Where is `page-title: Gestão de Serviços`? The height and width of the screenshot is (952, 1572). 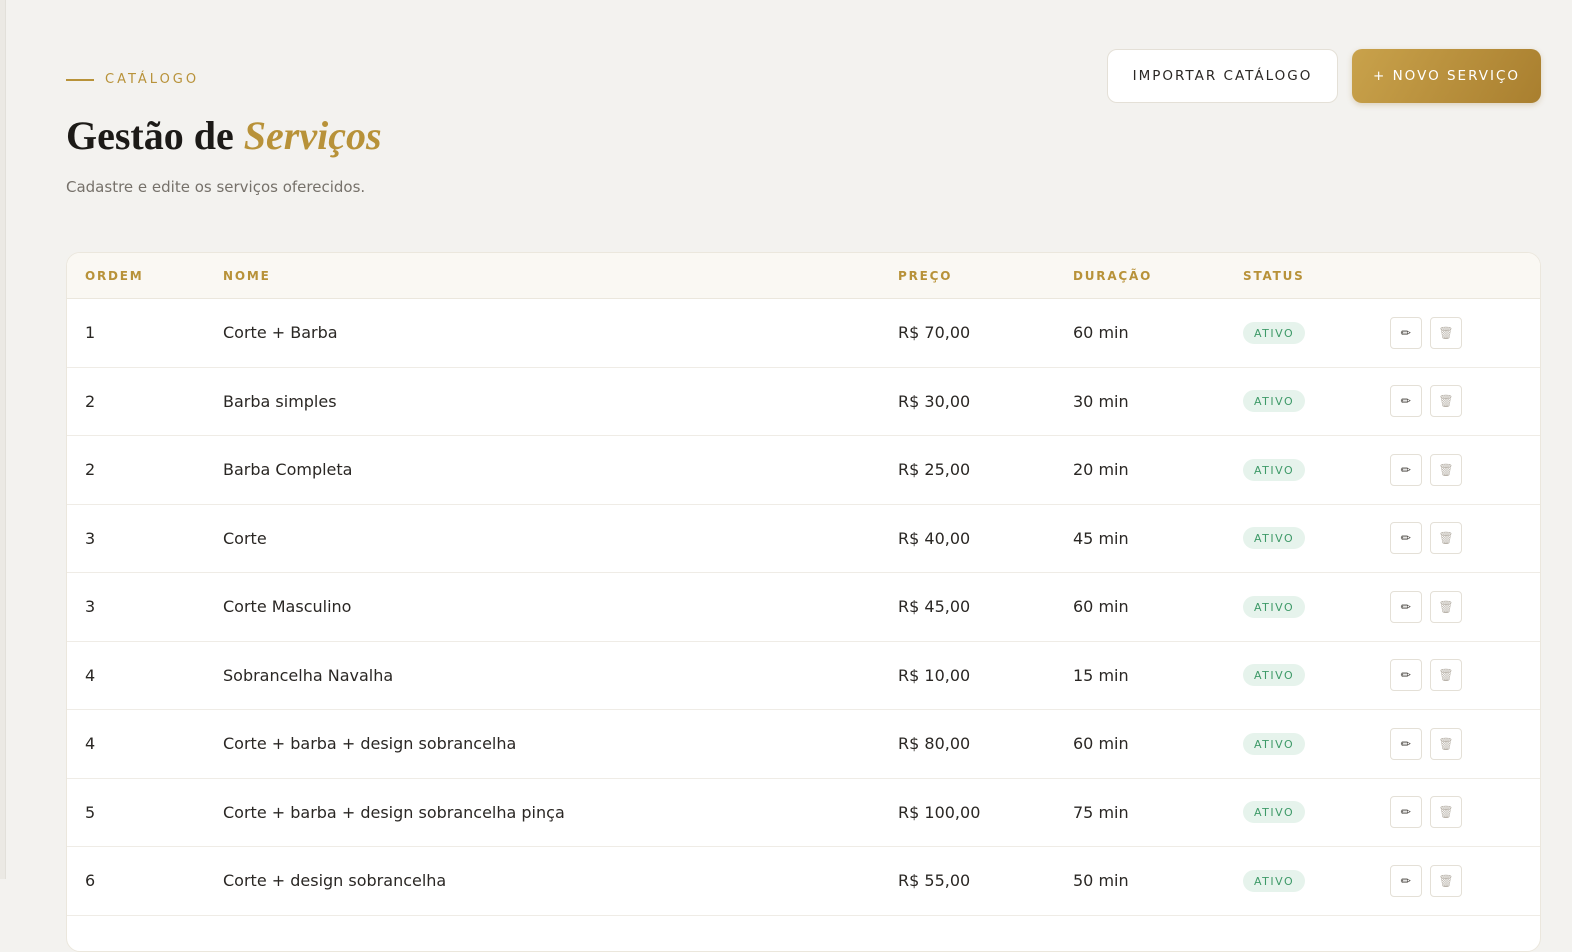
page-title: Gestão de Serviços is located at coordinates (224, 135).